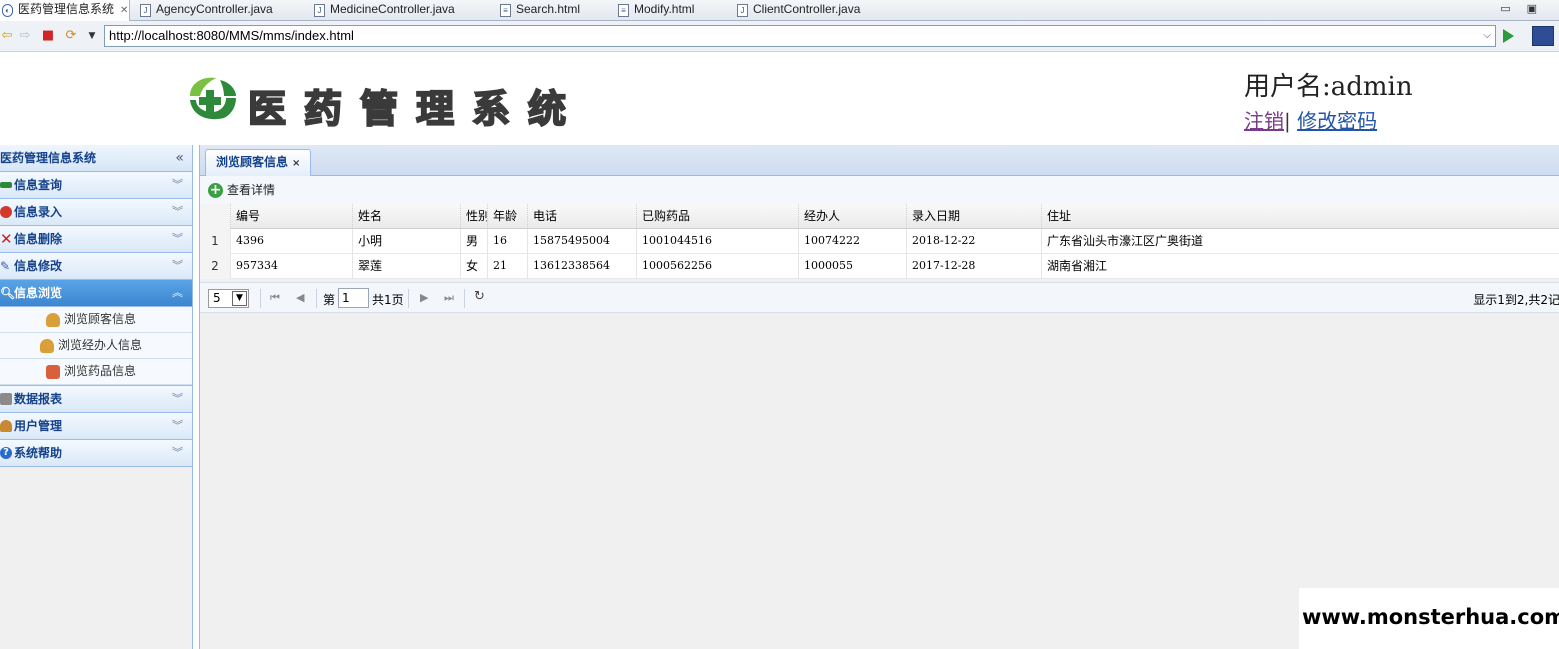  I want to click on cell-sex: 男, so click(474, 241).